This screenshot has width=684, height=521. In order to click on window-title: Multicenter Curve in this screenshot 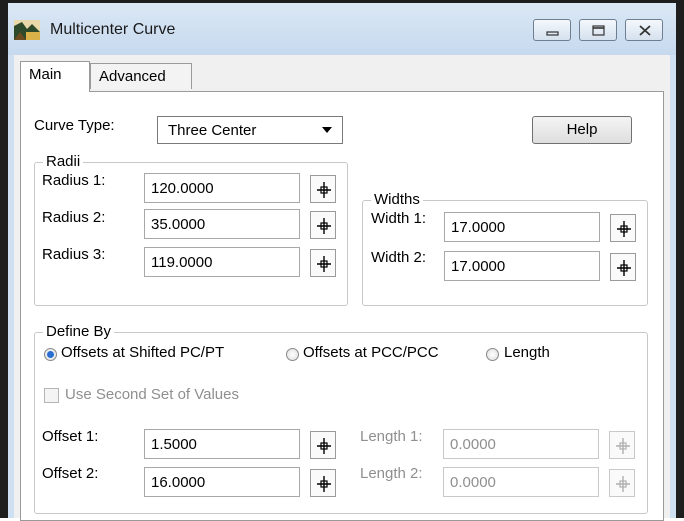, I will do `click(113, 29)`.